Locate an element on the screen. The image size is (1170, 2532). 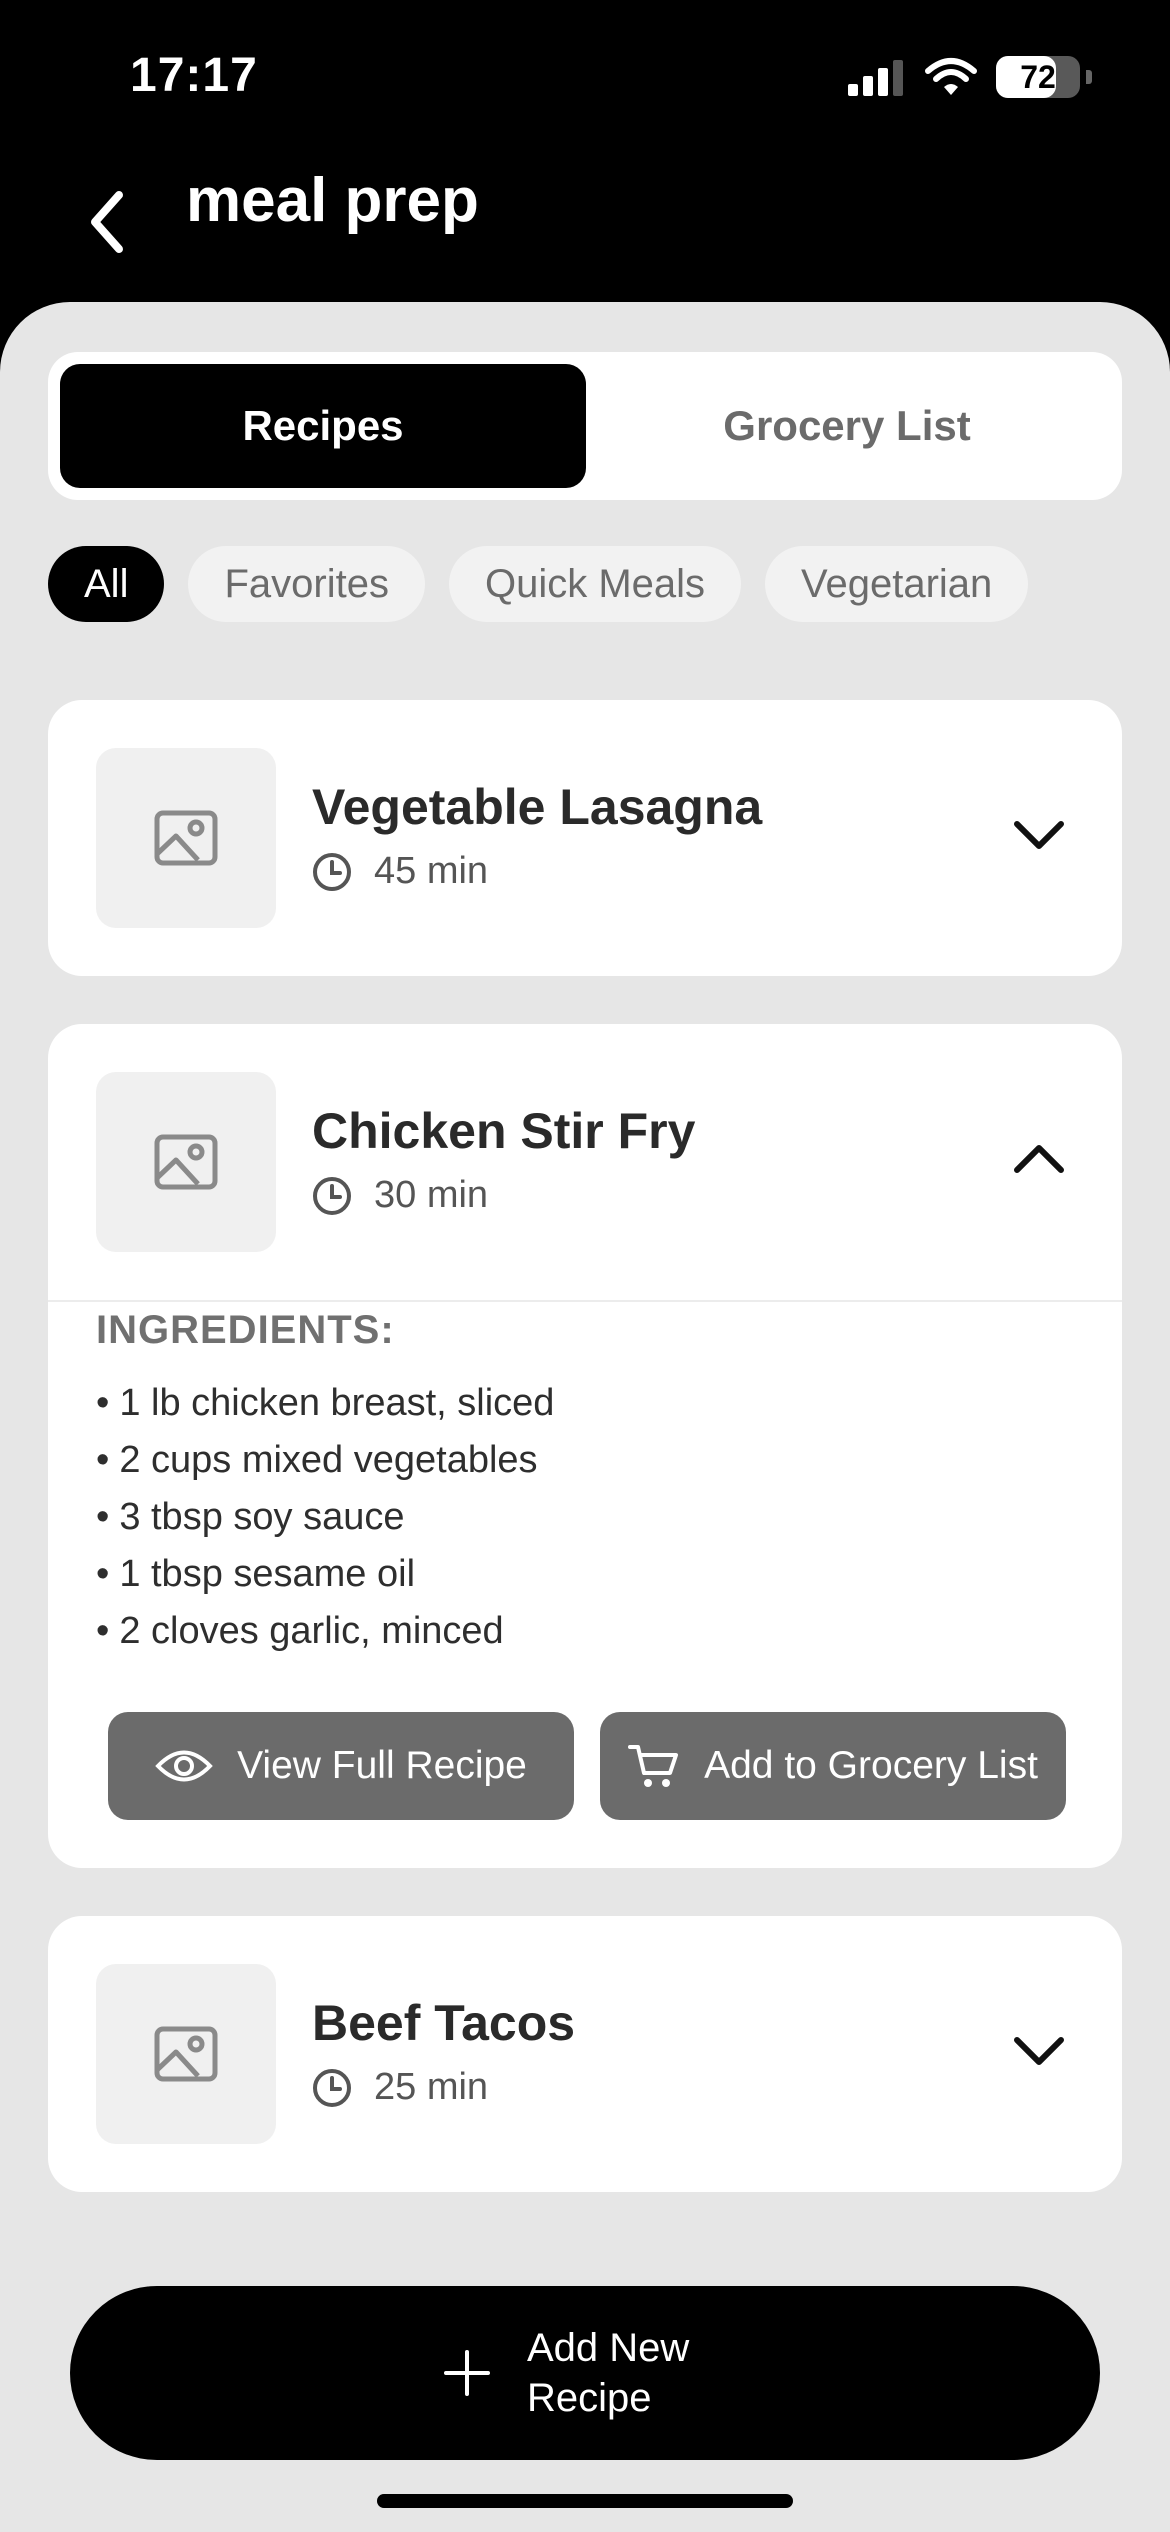
chevron-up-icon is located at coordinates (1039, 1159).